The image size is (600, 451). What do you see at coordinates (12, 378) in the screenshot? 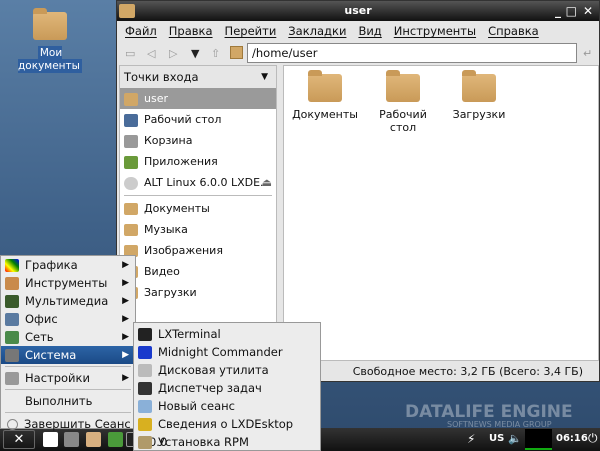
I see `settings-icon` at bounding box center [12, 378].